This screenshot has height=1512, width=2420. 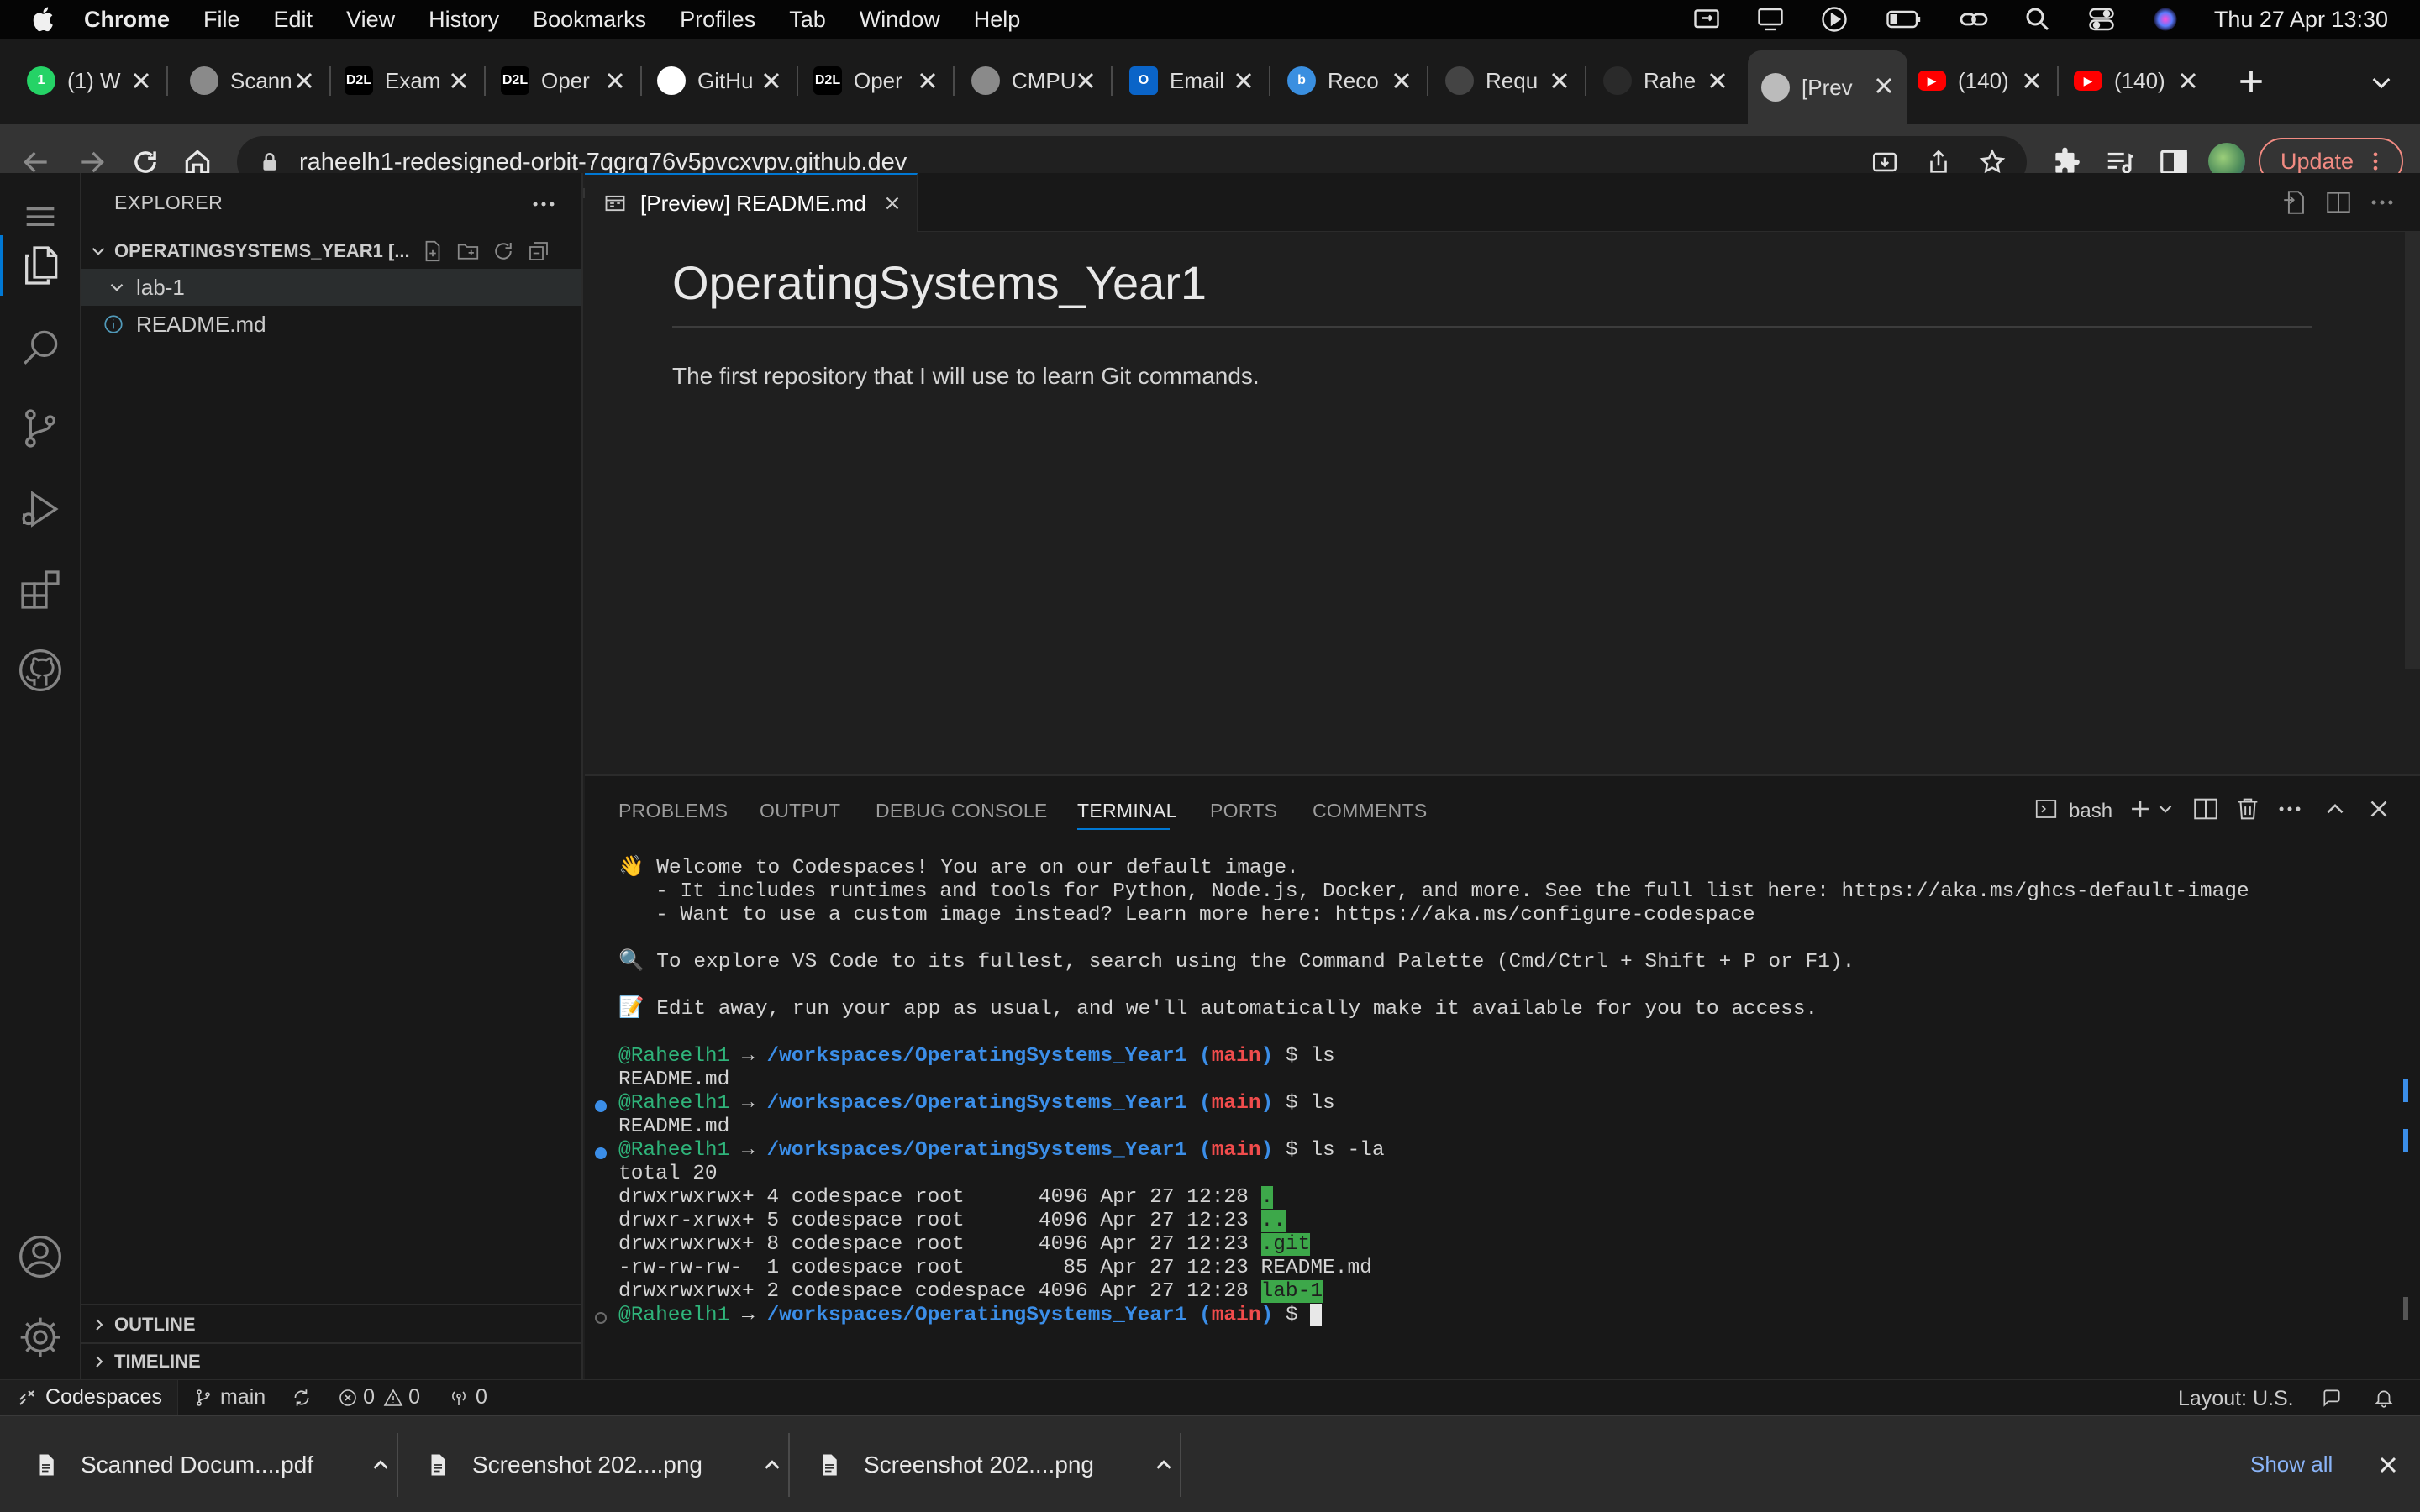 What do you see at coordinates (2247, 809) in the screenshot?
I see `kill-terminal-trash-icon` at bounding box center [2247, 809].